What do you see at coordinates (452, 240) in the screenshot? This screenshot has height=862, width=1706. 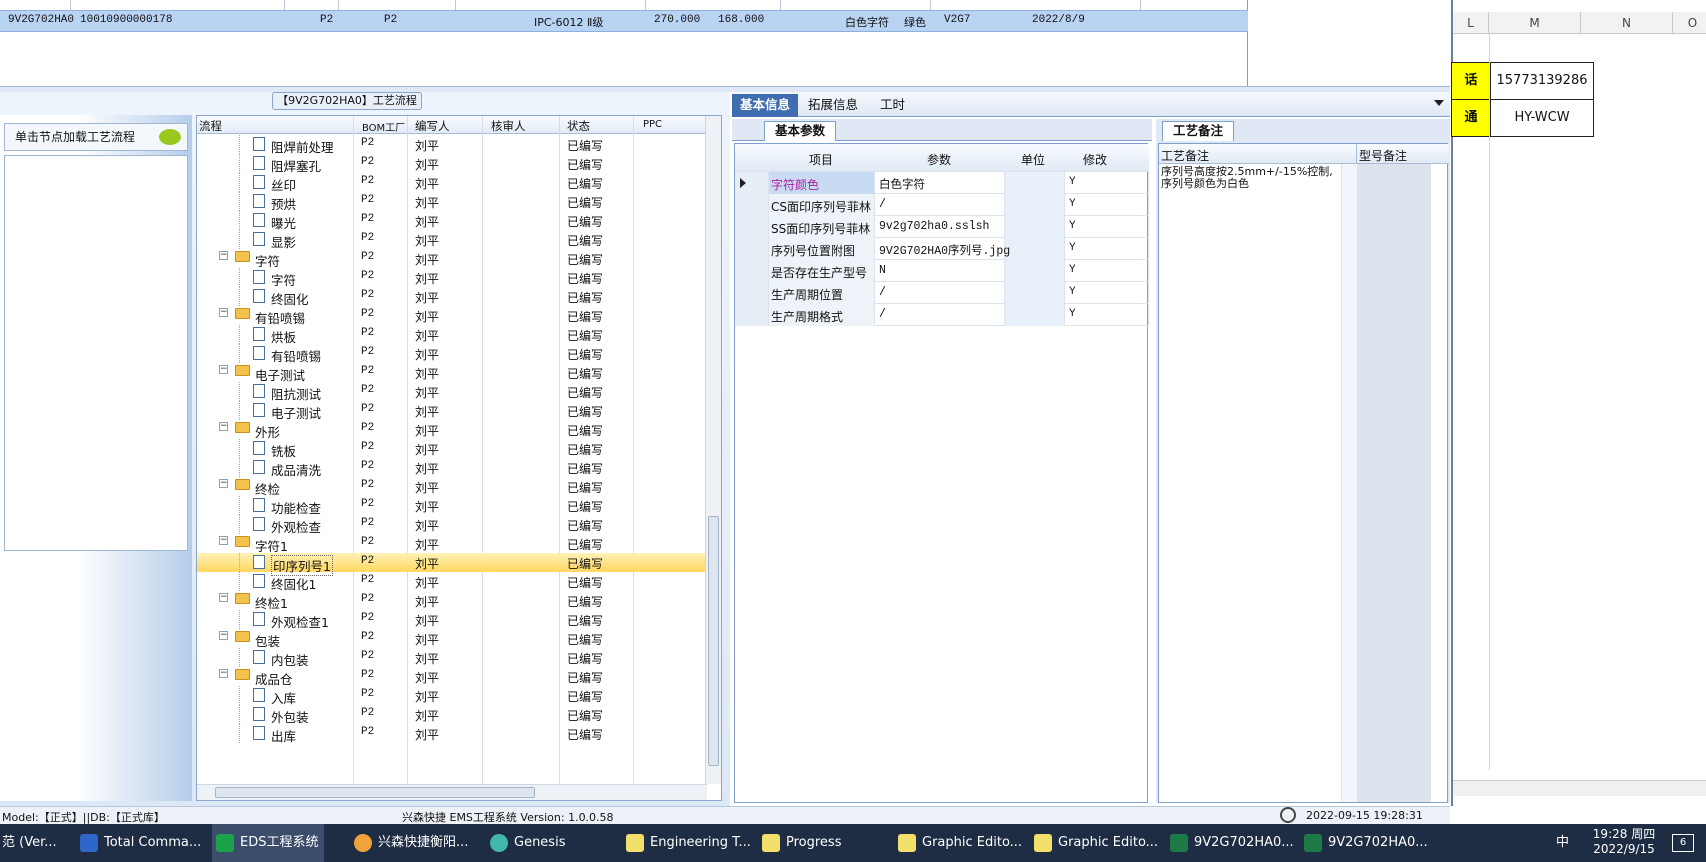 I see `tree-row: 显影 P2 刘平 已编写` at bounding box center [452, 240].